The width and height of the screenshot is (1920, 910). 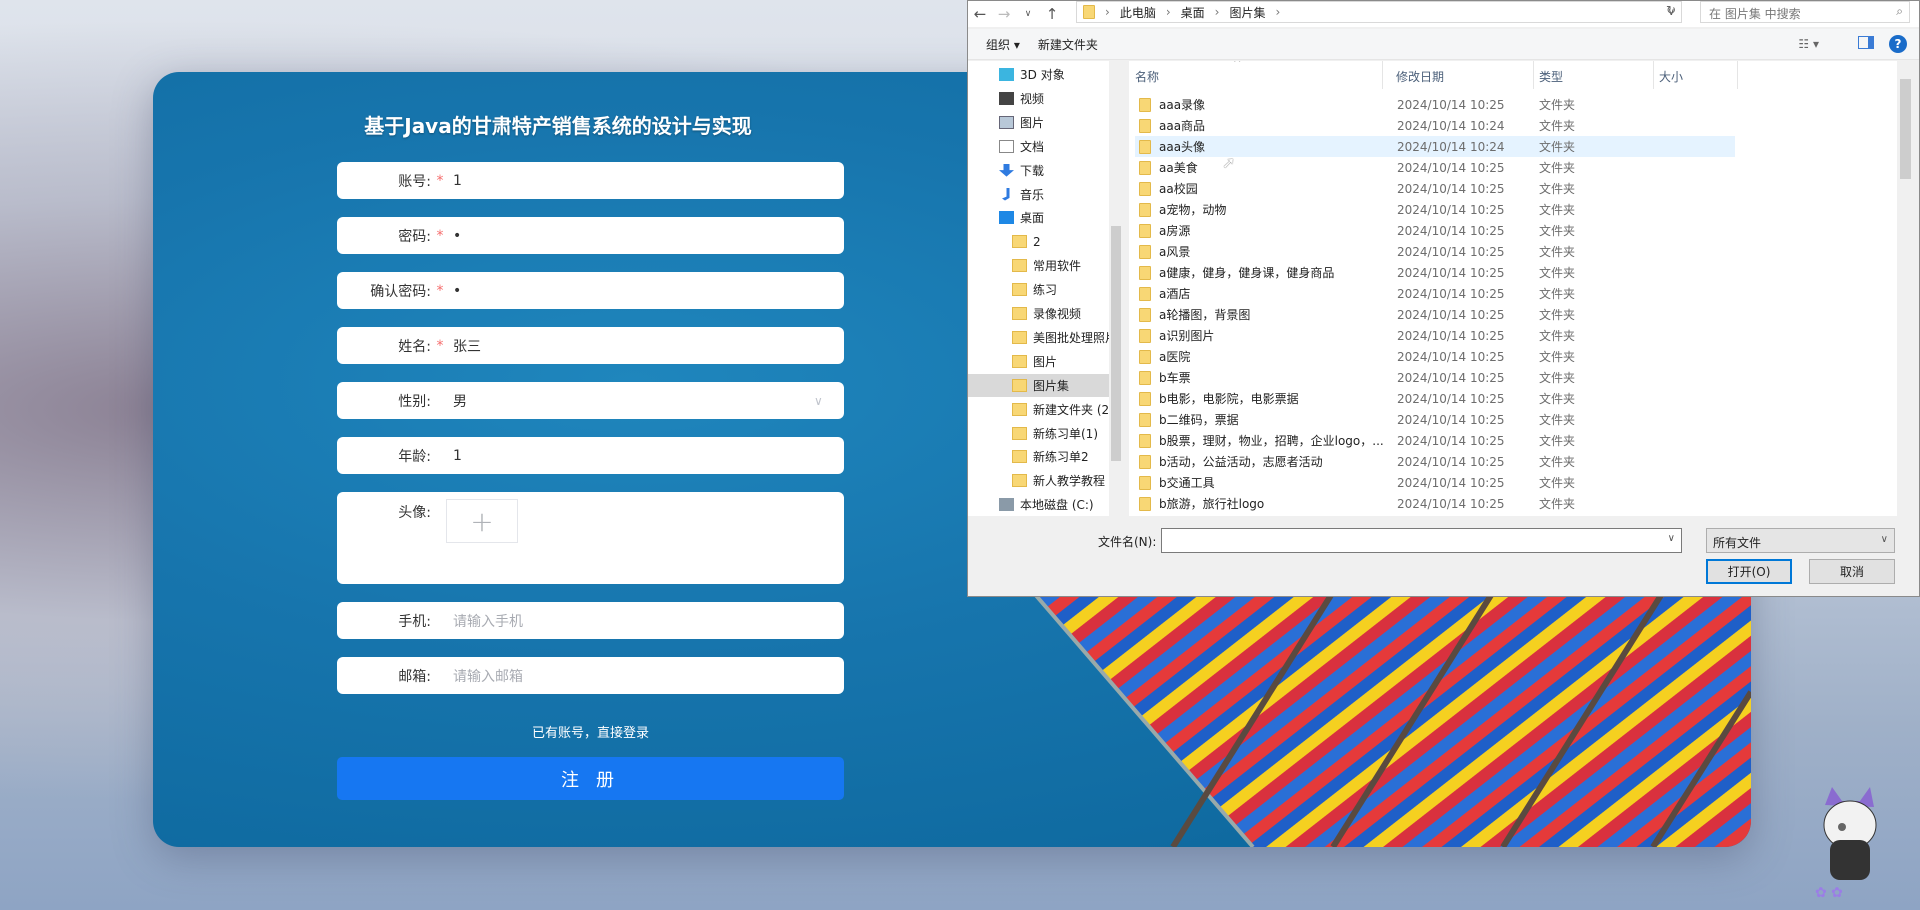 What do you see at coordinates (1852, 571) in the screenshot?
I see `cancel-button: 取消` at bounding box center [1852, 571].